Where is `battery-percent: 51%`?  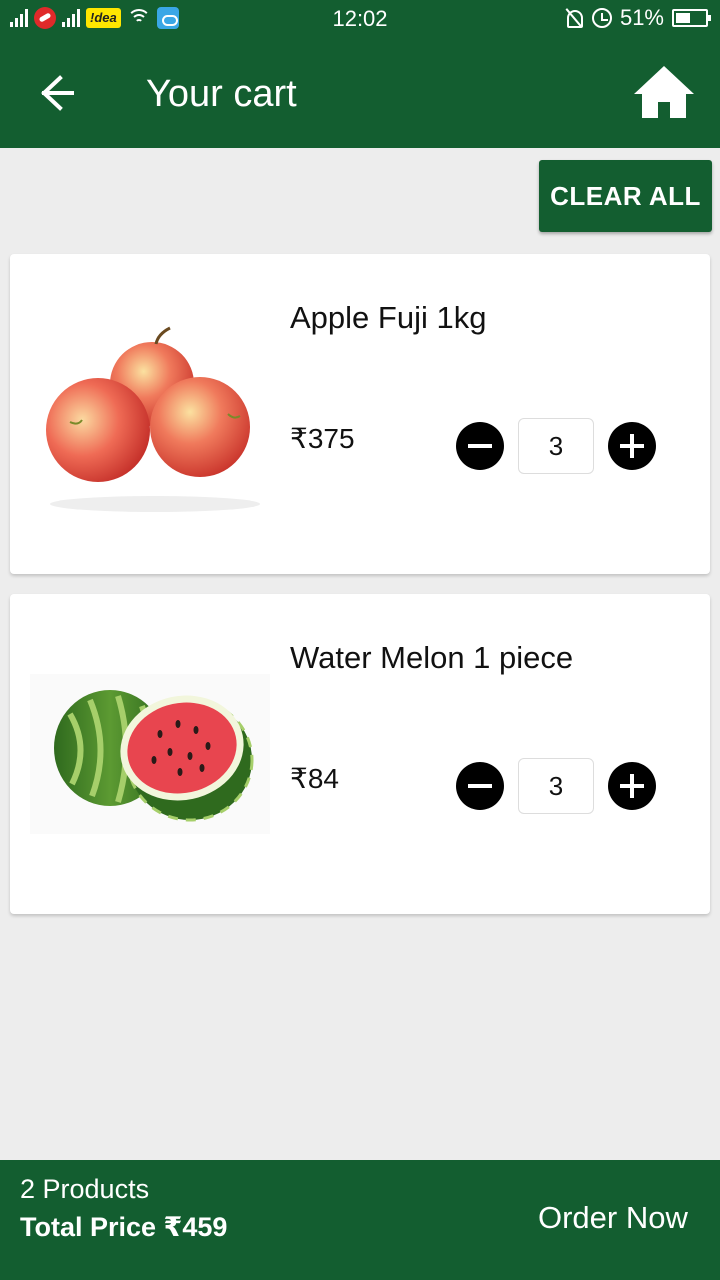
battery-percent: 51% is located at coordinates (641, 17).